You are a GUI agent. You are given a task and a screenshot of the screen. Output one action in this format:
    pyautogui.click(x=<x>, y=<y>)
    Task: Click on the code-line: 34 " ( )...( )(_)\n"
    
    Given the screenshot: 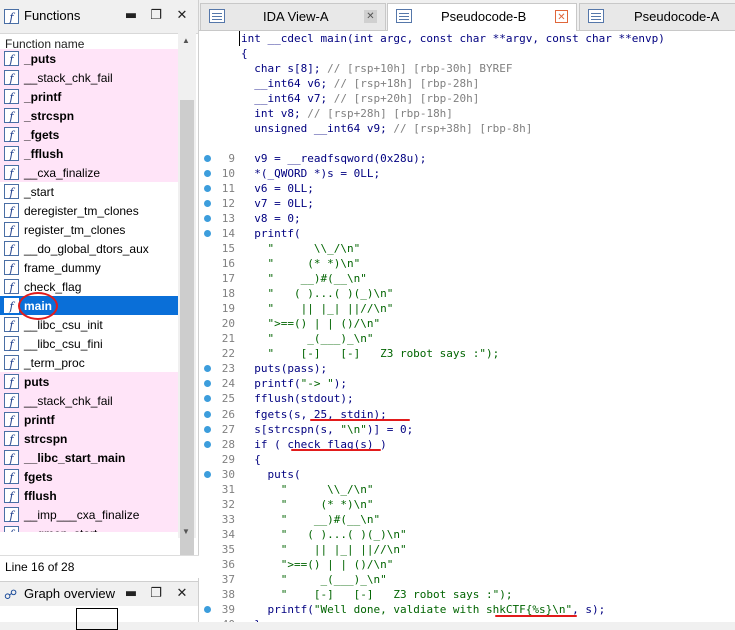 What is the action you would take?
    pyautogui.click(x=467, y=534)
    